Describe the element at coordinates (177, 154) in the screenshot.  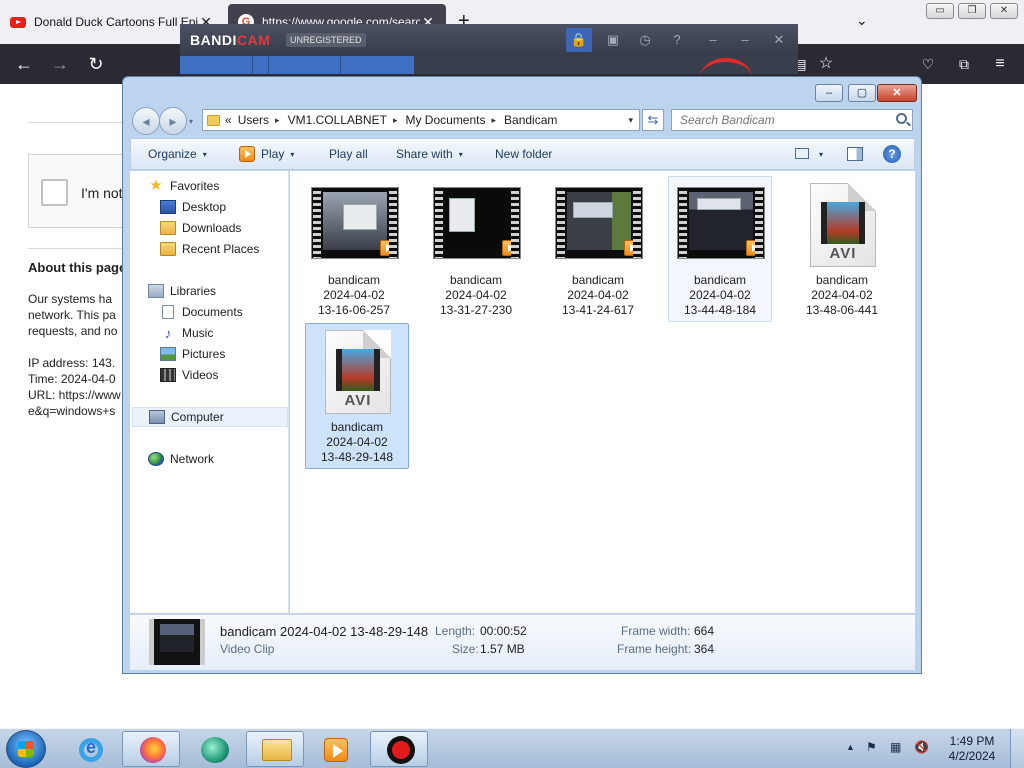
I see `organize-button: Organize ▾` at that location.